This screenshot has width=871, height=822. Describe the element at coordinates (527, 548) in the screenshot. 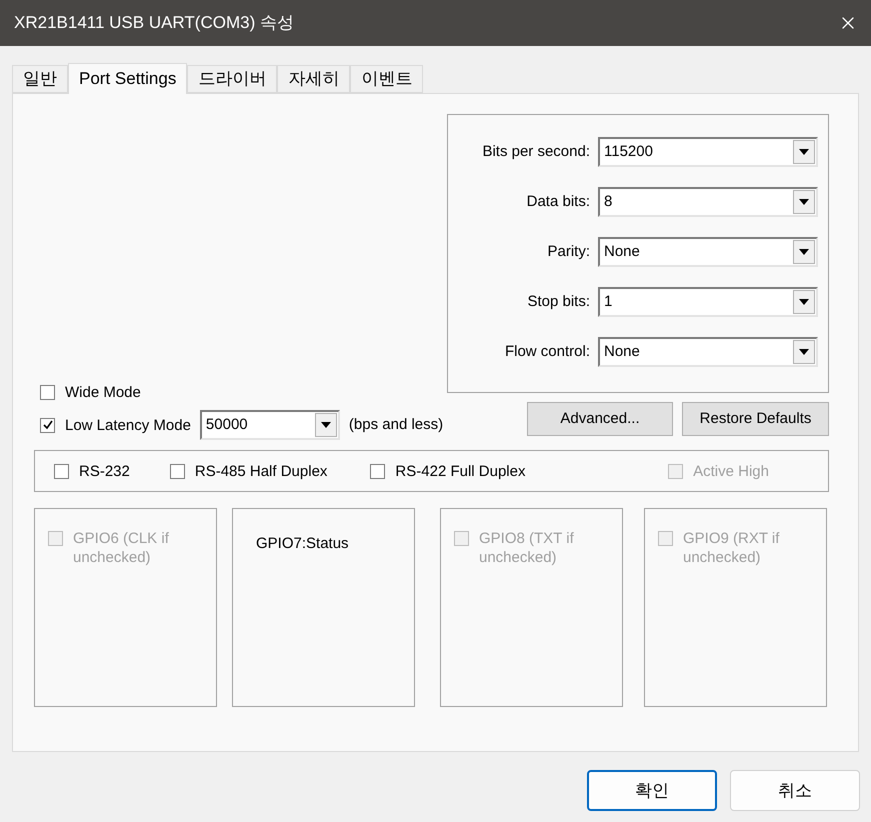

I see `checkbox-label: GPIO8 (TXT if unchecked)` at that location.